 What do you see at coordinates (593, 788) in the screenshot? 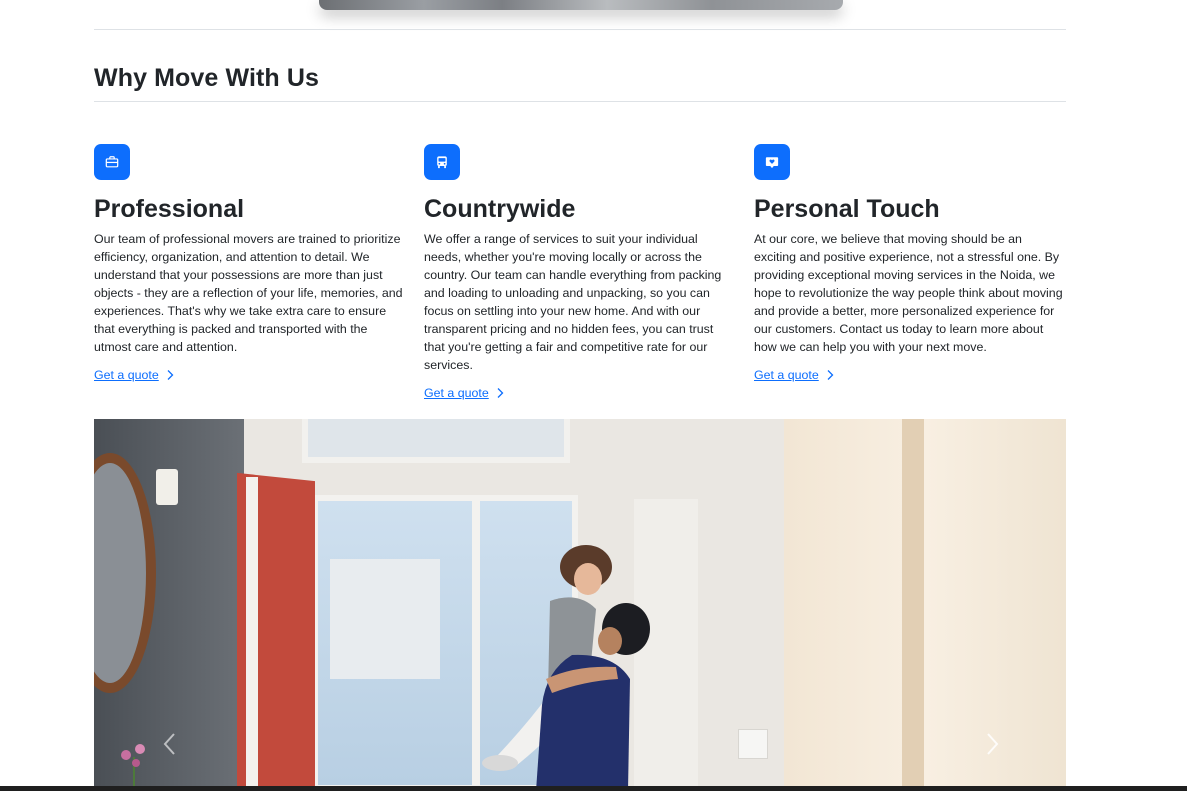
I see `bottom-bar` at bounding box center [593, 788].